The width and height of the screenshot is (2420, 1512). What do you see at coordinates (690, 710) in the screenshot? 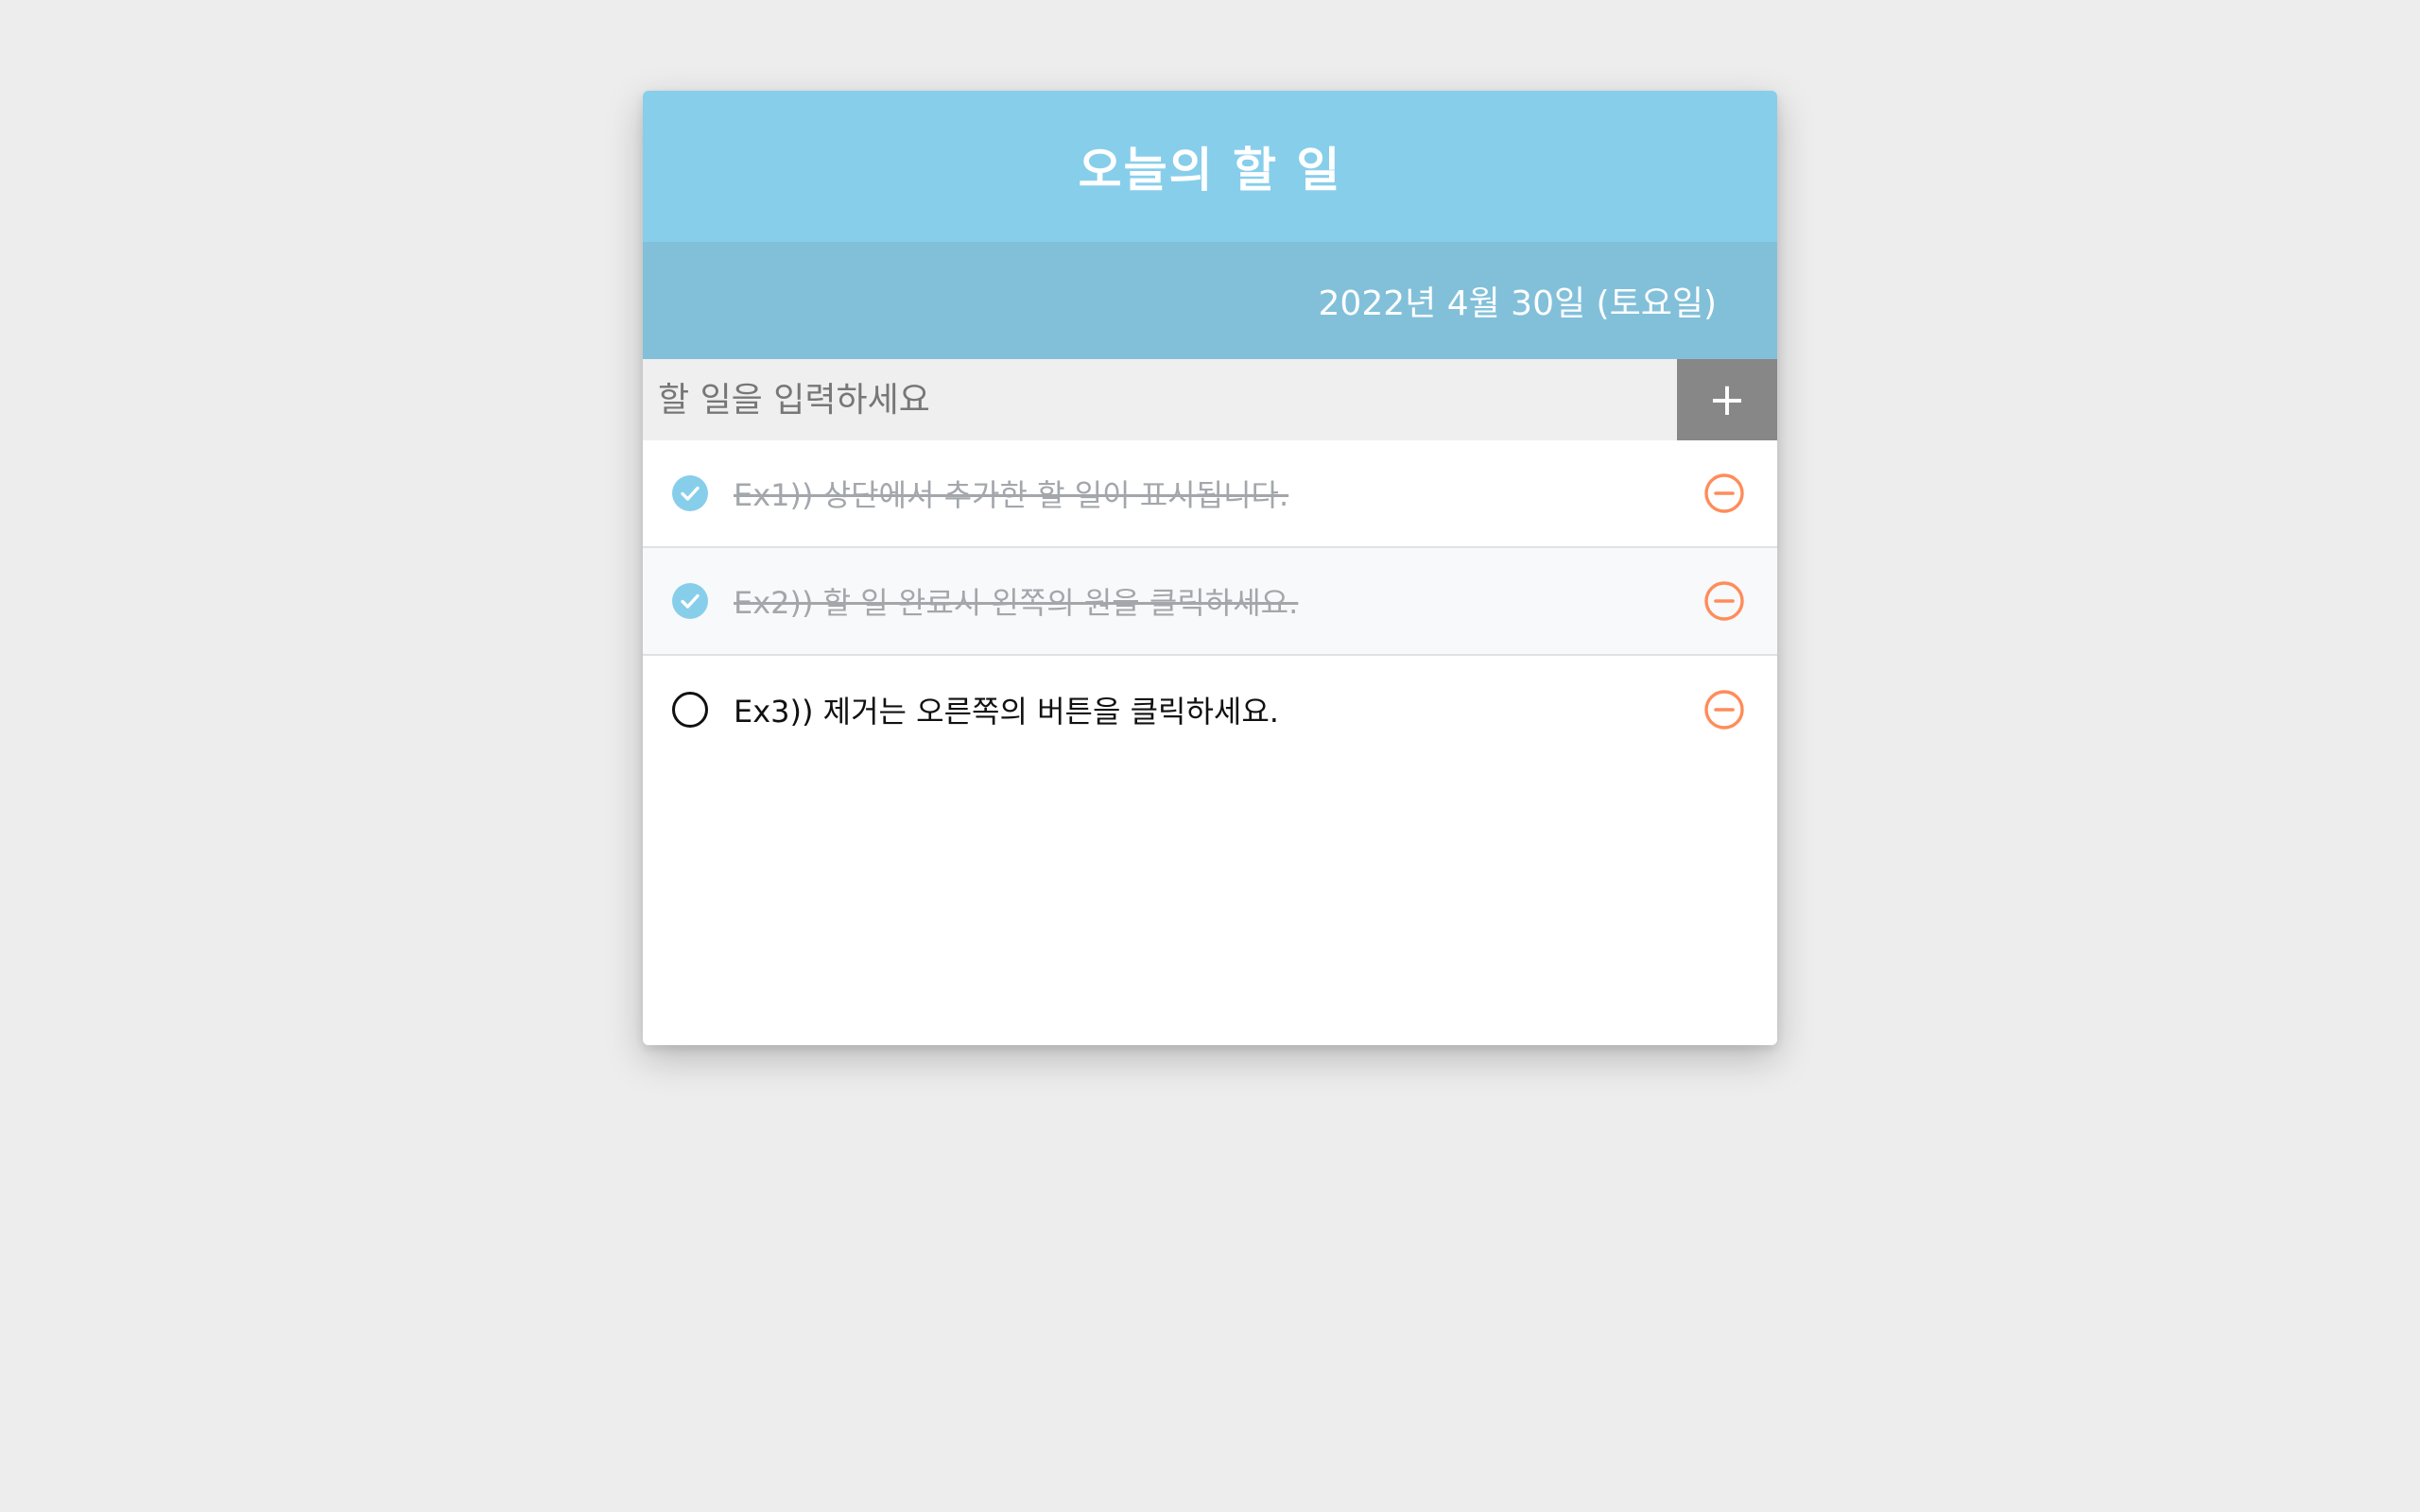
I see `empty-circle-icon` at bounding box center [690, 710].